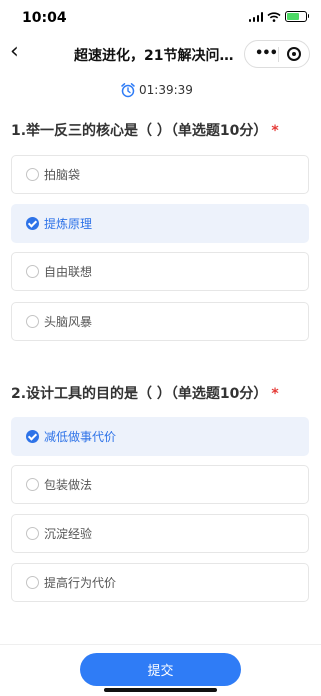  What do you see at coordinates (80, 437) in the screenshot?
I see `option-label: 减低做事代价` at bounding box center [80, 437].